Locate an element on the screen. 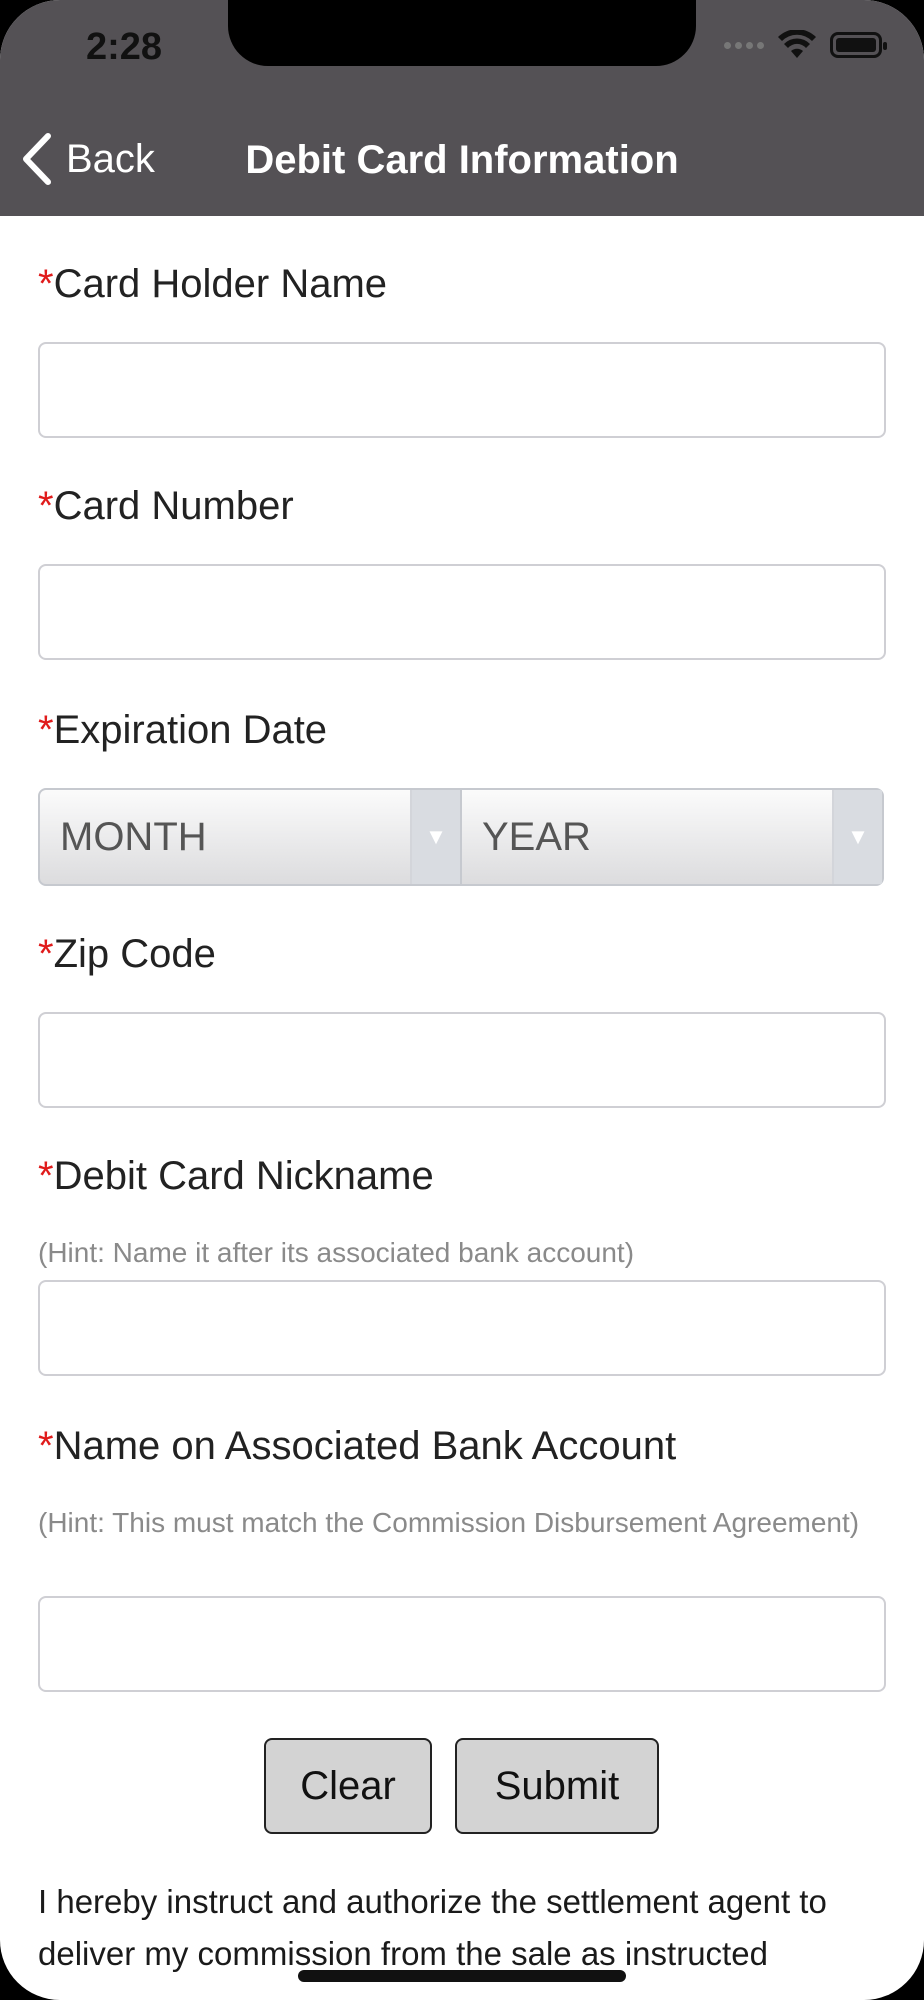 This screenshot has height=2000, width=924. signal-dots-icon is located at coordinates (744, 45).